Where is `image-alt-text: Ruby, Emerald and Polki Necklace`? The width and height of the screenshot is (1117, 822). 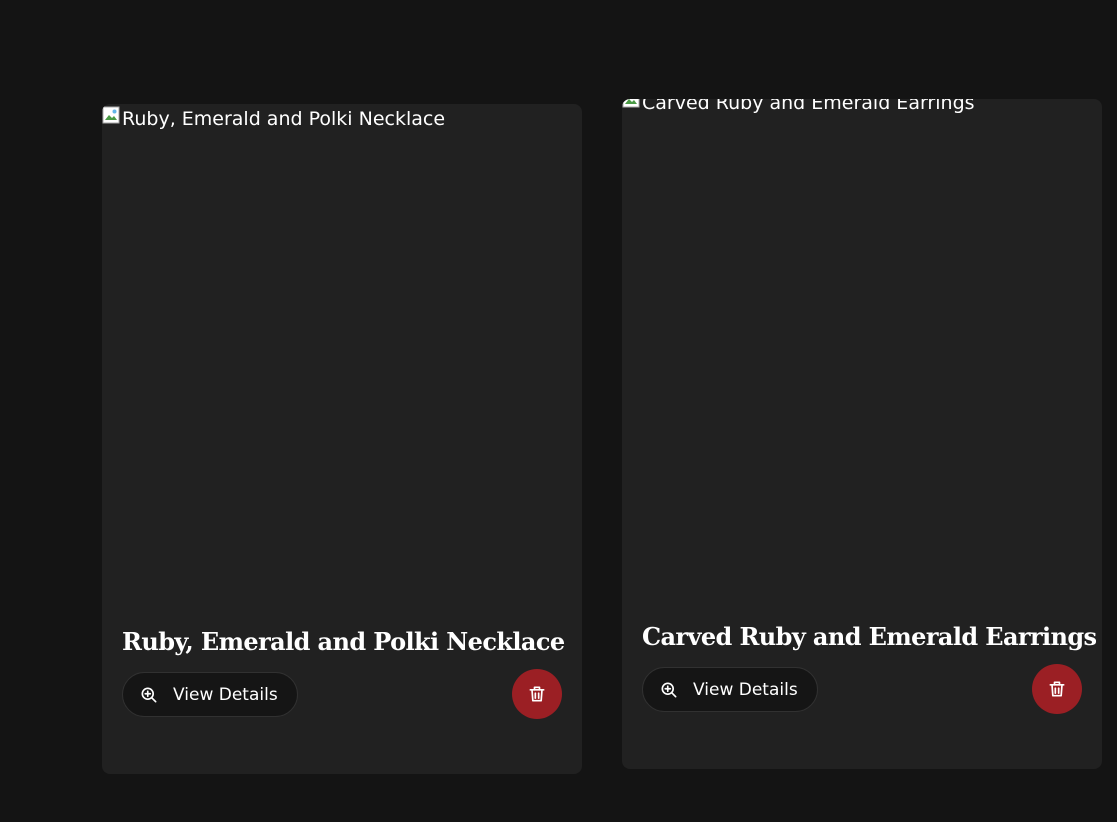
image-alt-text: Ruby, Emerald and Polki Necklace is located at coordinates (284, 119).